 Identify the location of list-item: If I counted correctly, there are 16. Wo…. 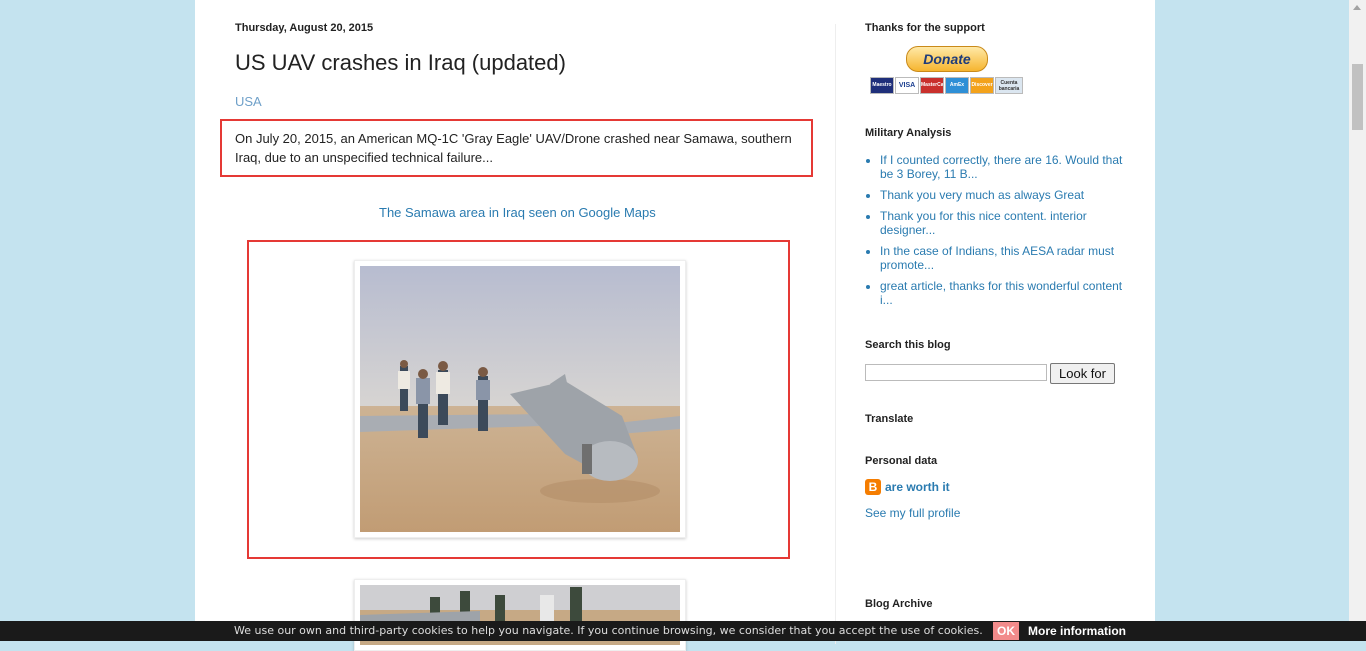
(1007, 167).